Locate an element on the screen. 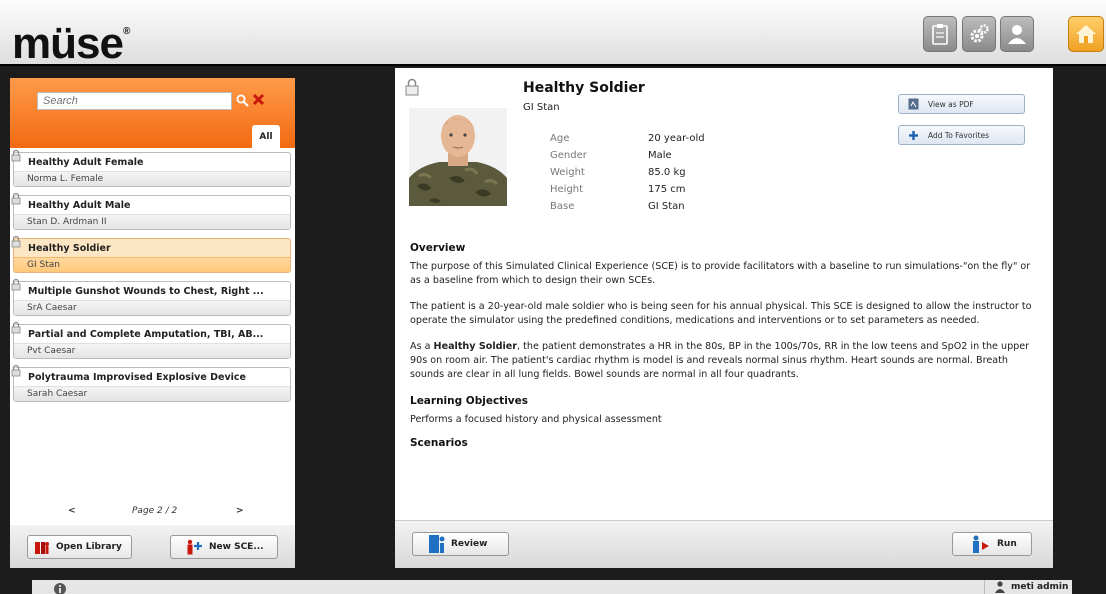 Image resolution: width=1106 pixels, height=594 pixels. list-item-title: Polytrauma Improvised Explosive Device is located at coordinates (137, 377).